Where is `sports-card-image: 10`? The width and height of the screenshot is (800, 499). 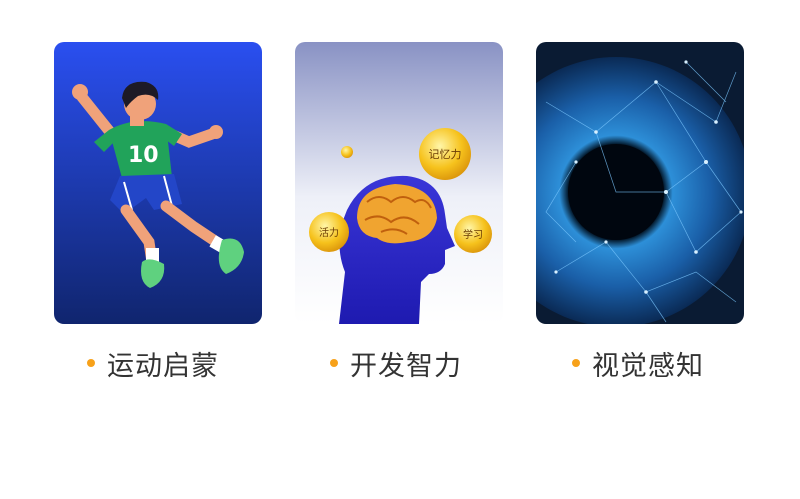 sports-card-image: 10 is located at coordinates (158, 183).